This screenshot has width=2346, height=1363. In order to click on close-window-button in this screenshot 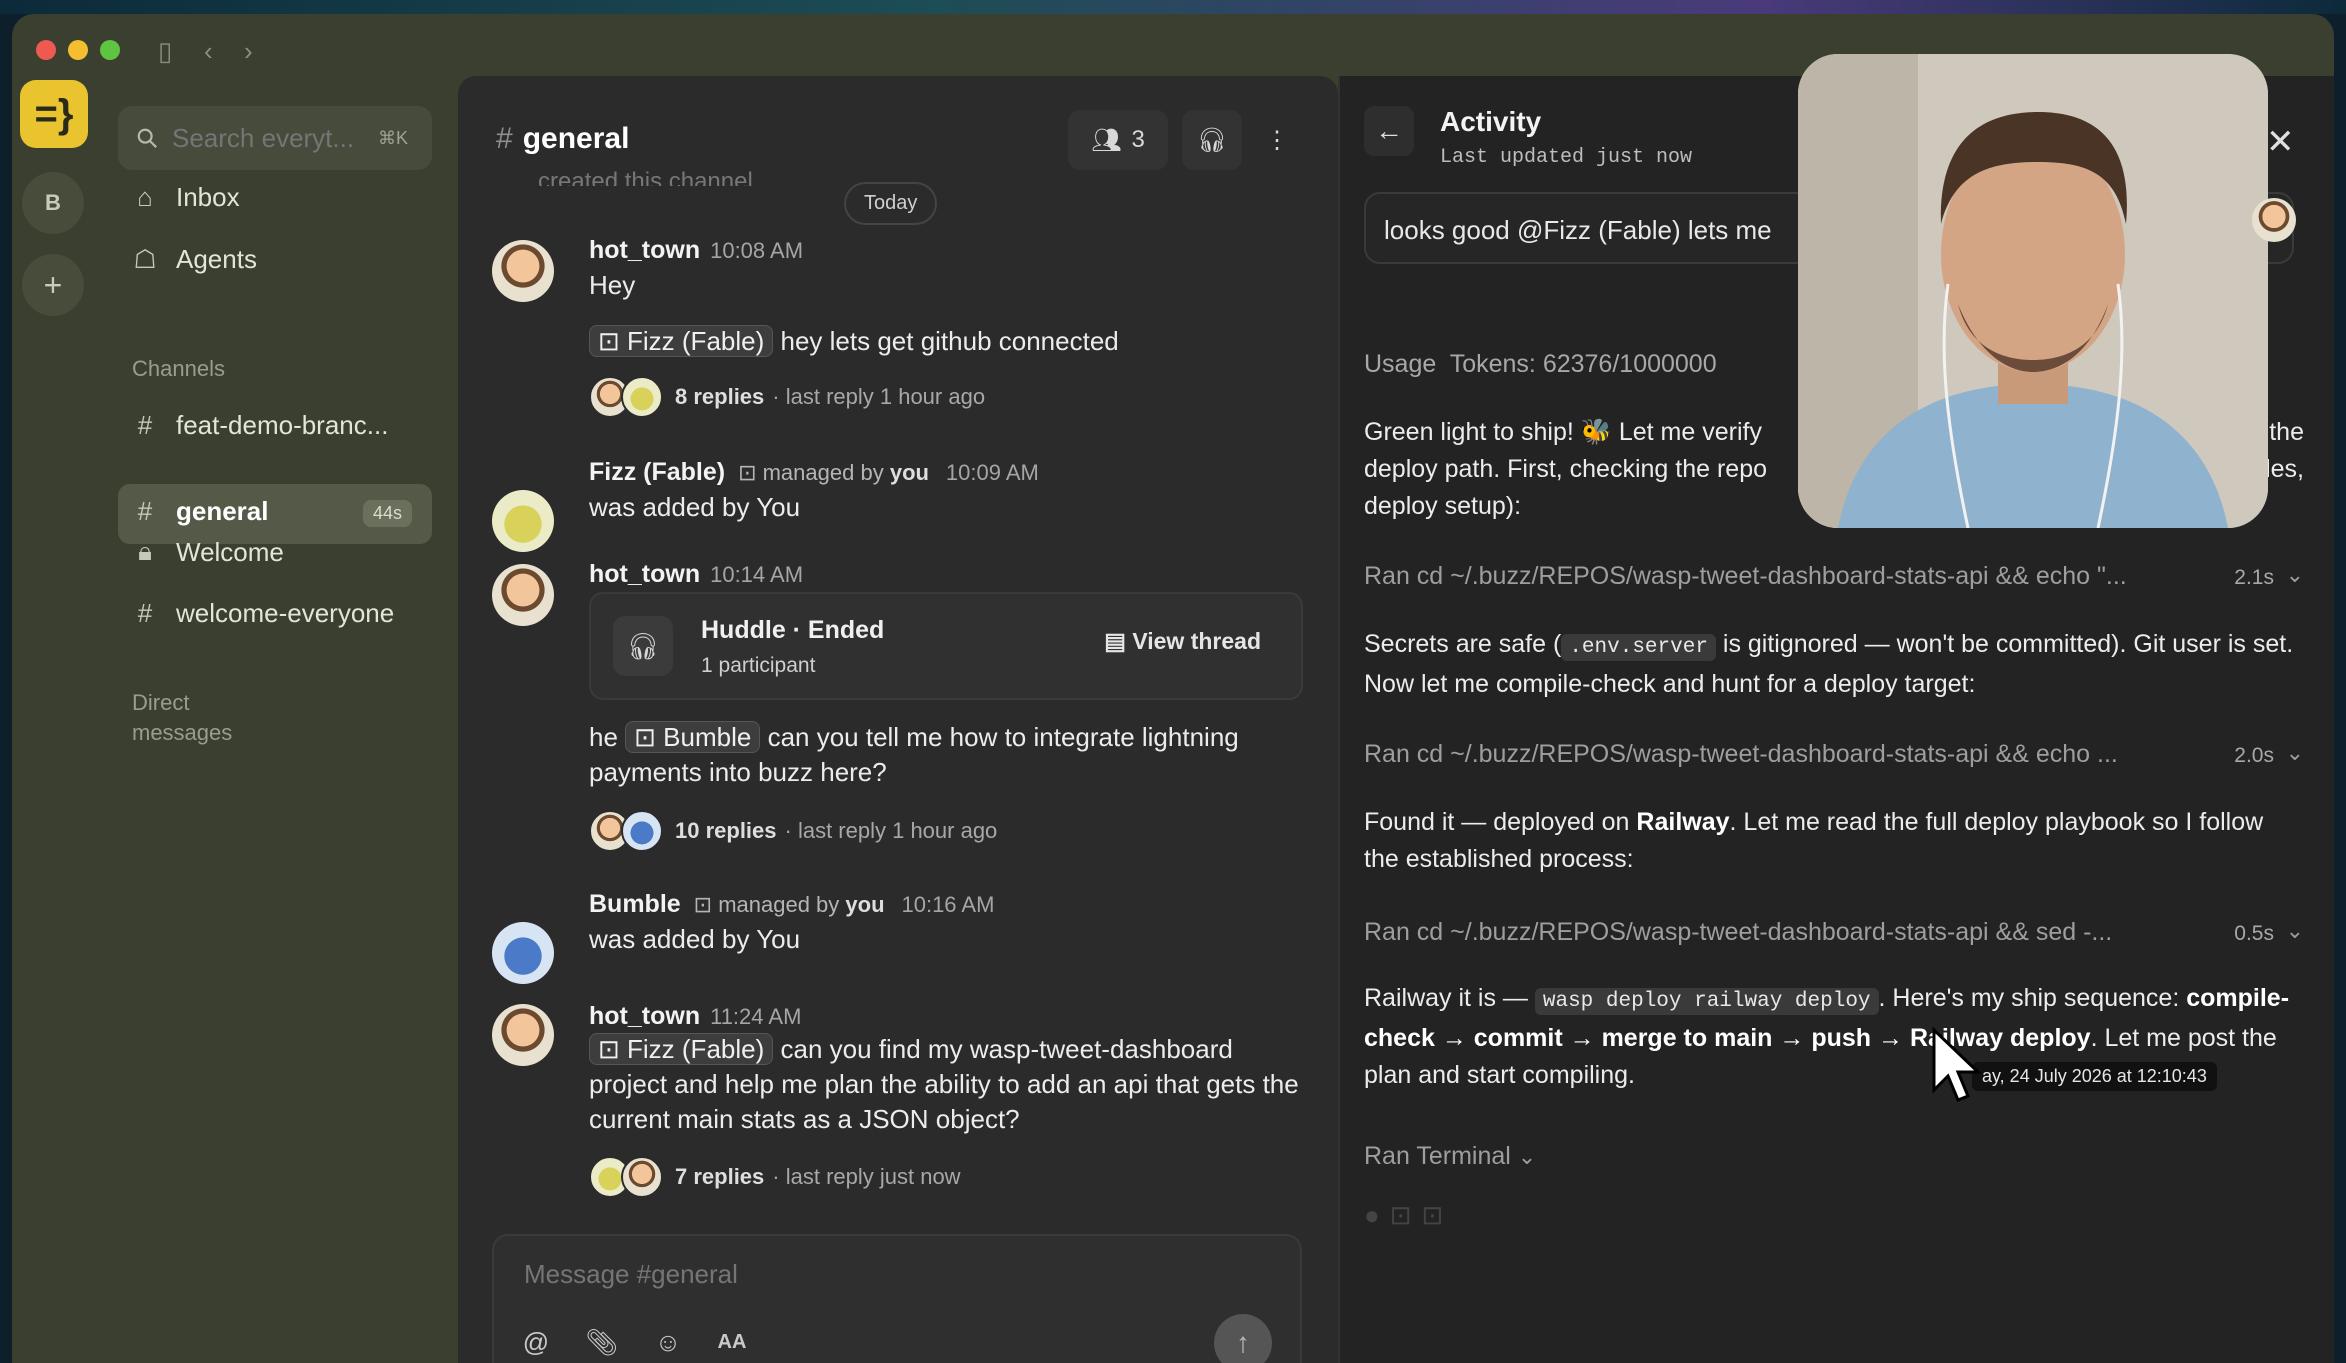, I will do `click(46, 50)`.